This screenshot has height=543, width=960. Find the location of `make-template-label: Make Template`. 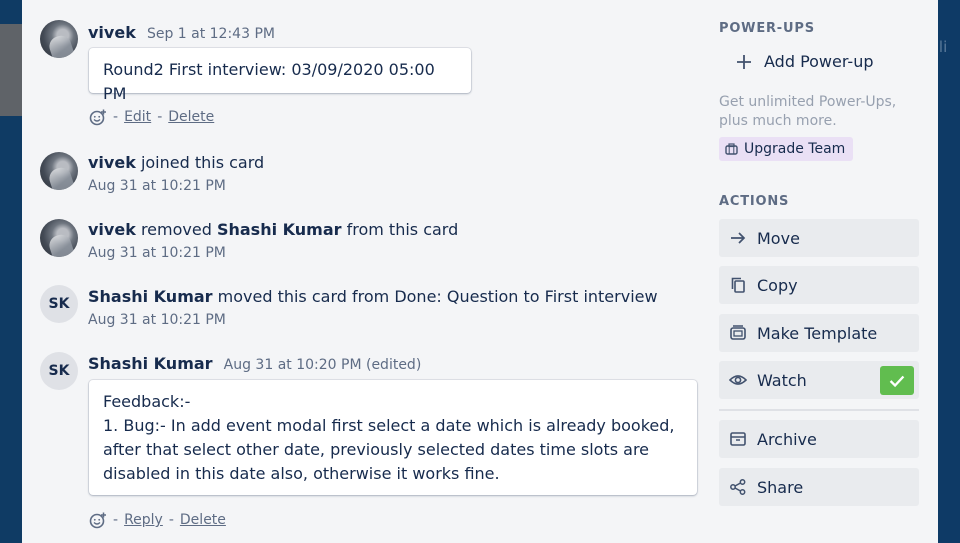

make-template-label: Make Template is located at coordinates (817, 333).